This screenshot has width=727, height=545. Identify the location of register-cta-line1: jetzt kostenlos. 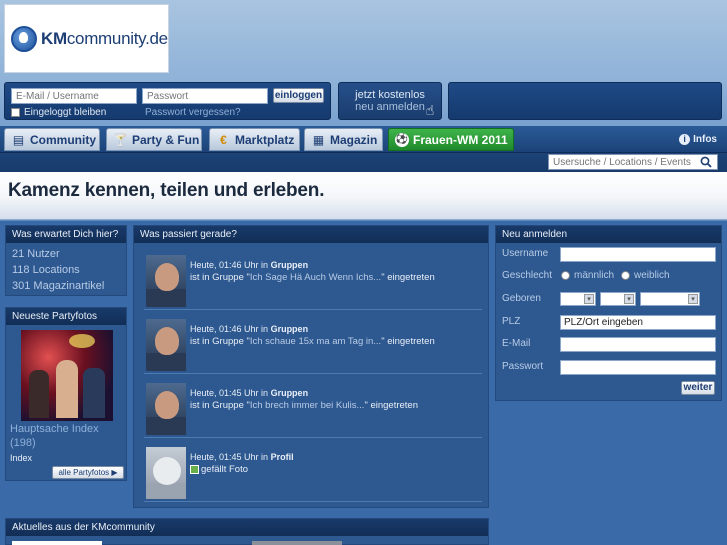
(390, 95).